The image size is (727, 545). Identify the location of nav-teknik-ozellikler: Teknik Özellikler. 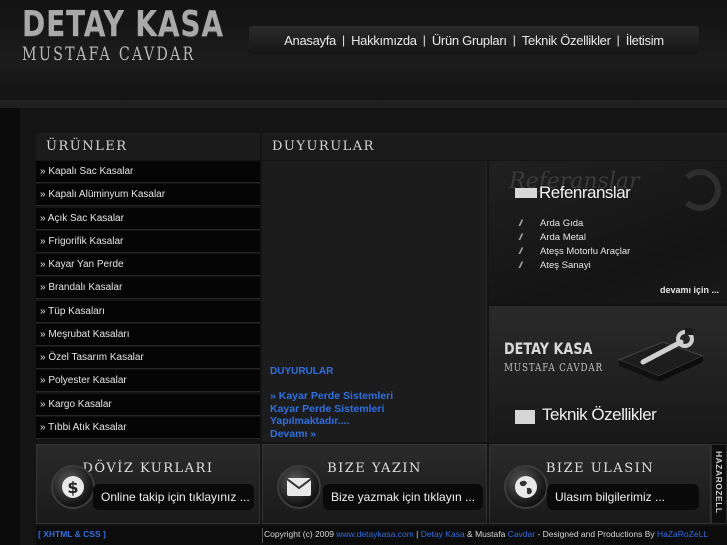
(566, 40).